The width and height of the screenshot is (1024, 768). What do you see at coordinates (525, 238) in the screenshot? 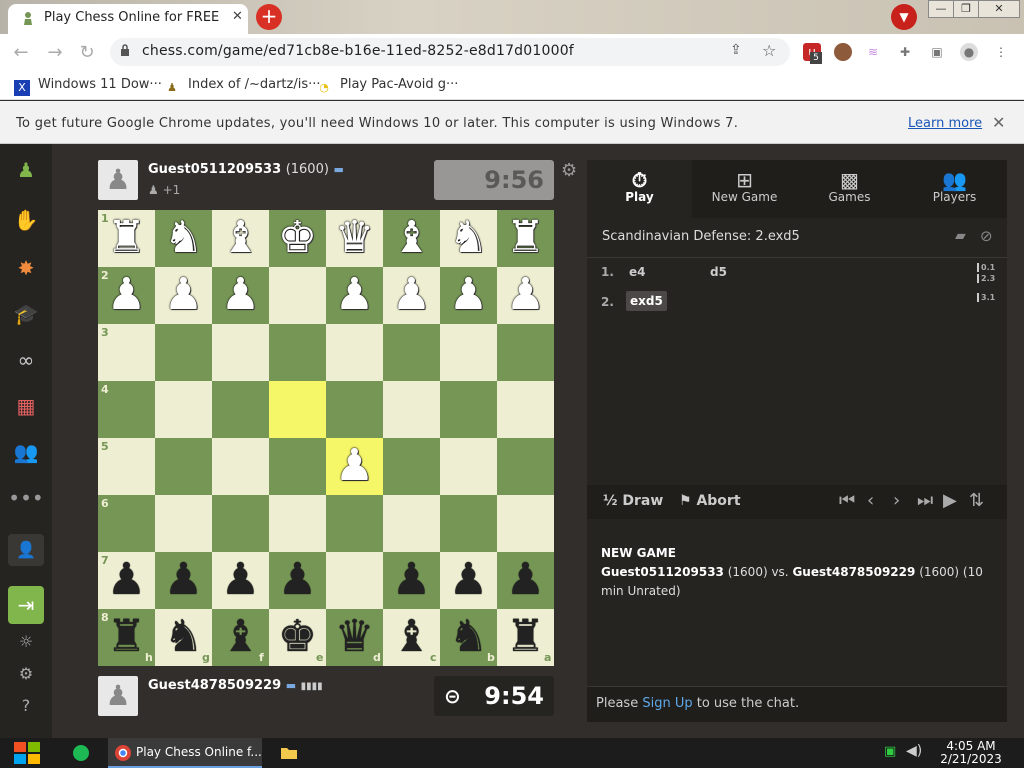
I see `white-rook: ♜` at bounding box center [525, 238].